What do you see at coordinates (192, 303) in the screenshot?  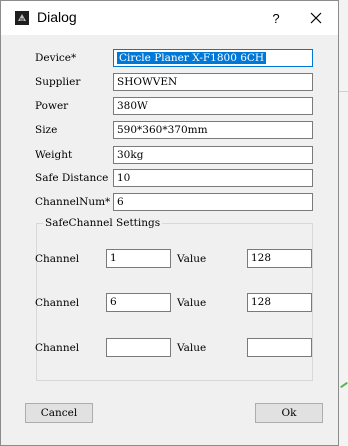 I see `value-label-2: Value` at bounding box center [192, 303].